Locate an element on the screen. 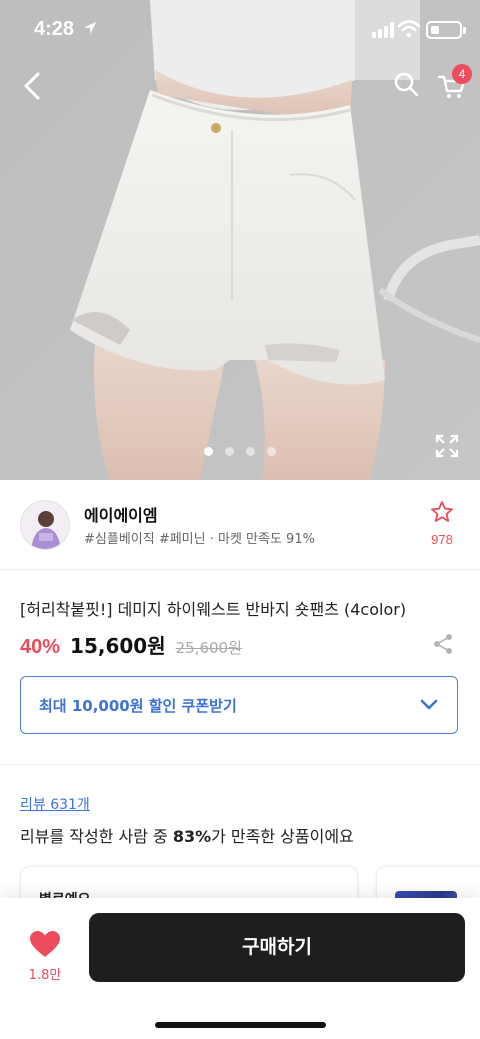 This screenshot has height=1039, width=480. wifi-icon is located at coordinates (409, 29).